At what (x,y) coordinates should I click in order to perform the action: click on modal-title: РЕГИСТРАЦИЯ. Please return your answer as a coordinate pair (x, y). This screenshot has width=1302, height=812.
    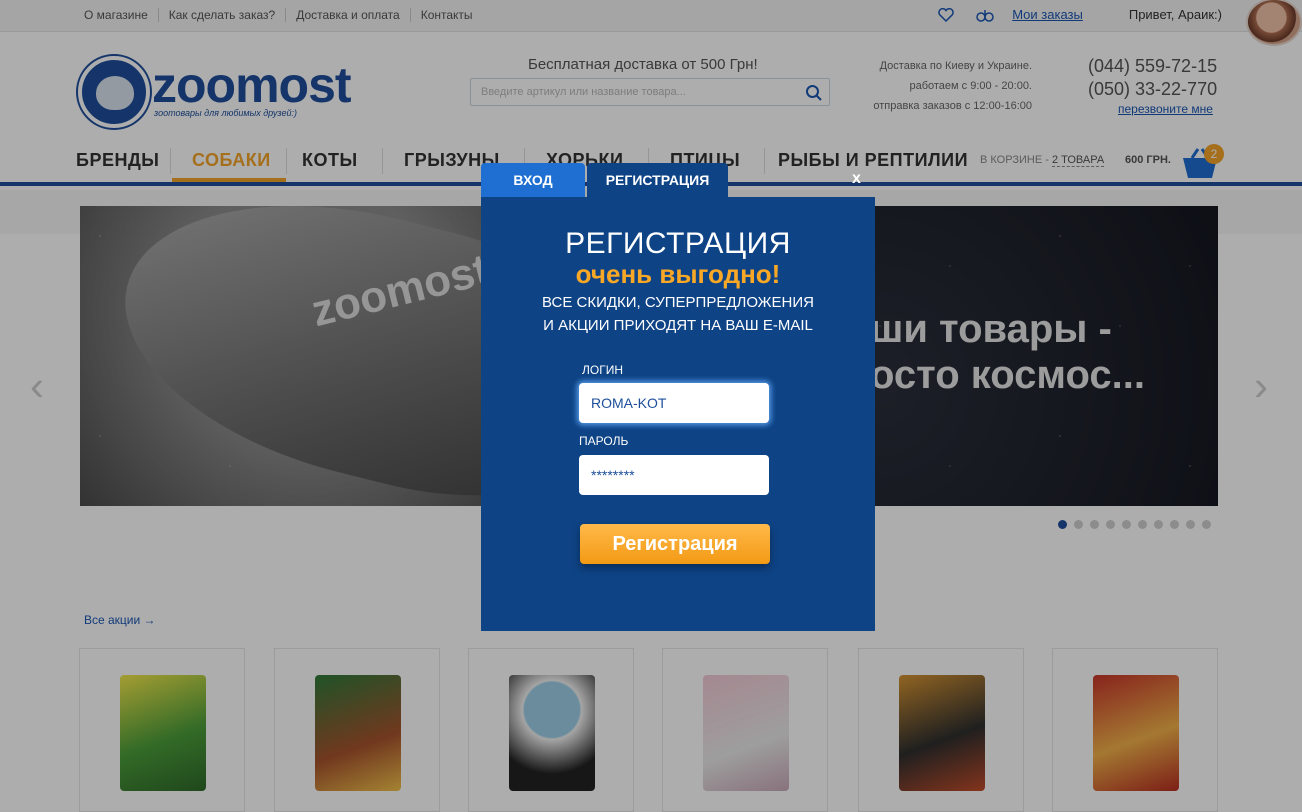
    Looking at the image, I should click on (678, 243).